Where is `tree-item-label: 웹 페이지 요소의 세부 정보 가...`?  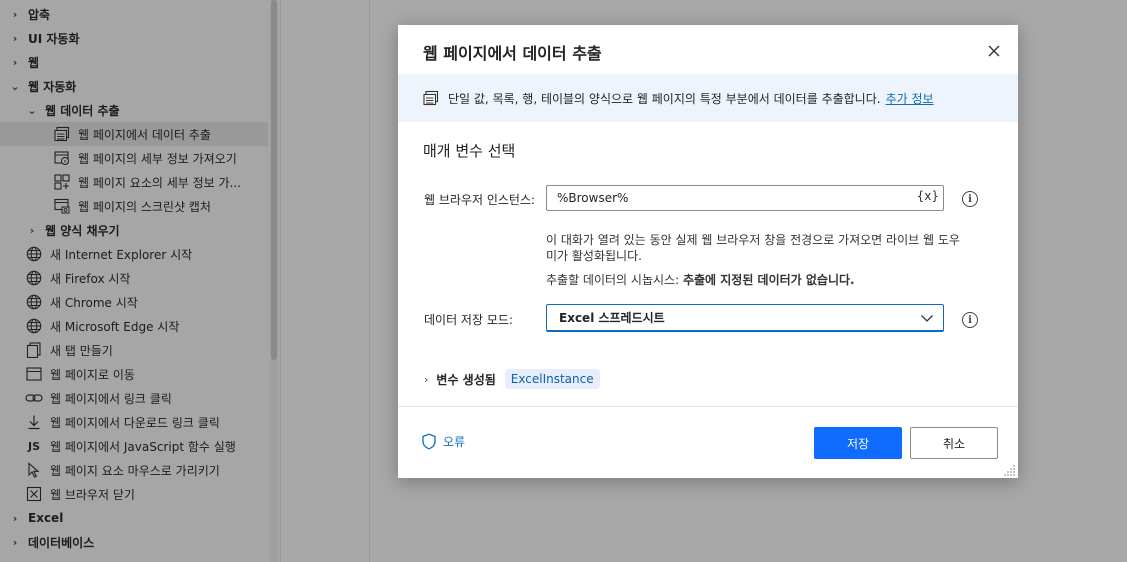
tree-item-label: 웹 페이지 요소의 세부 정보 가... is located at coordinates (159, 182).